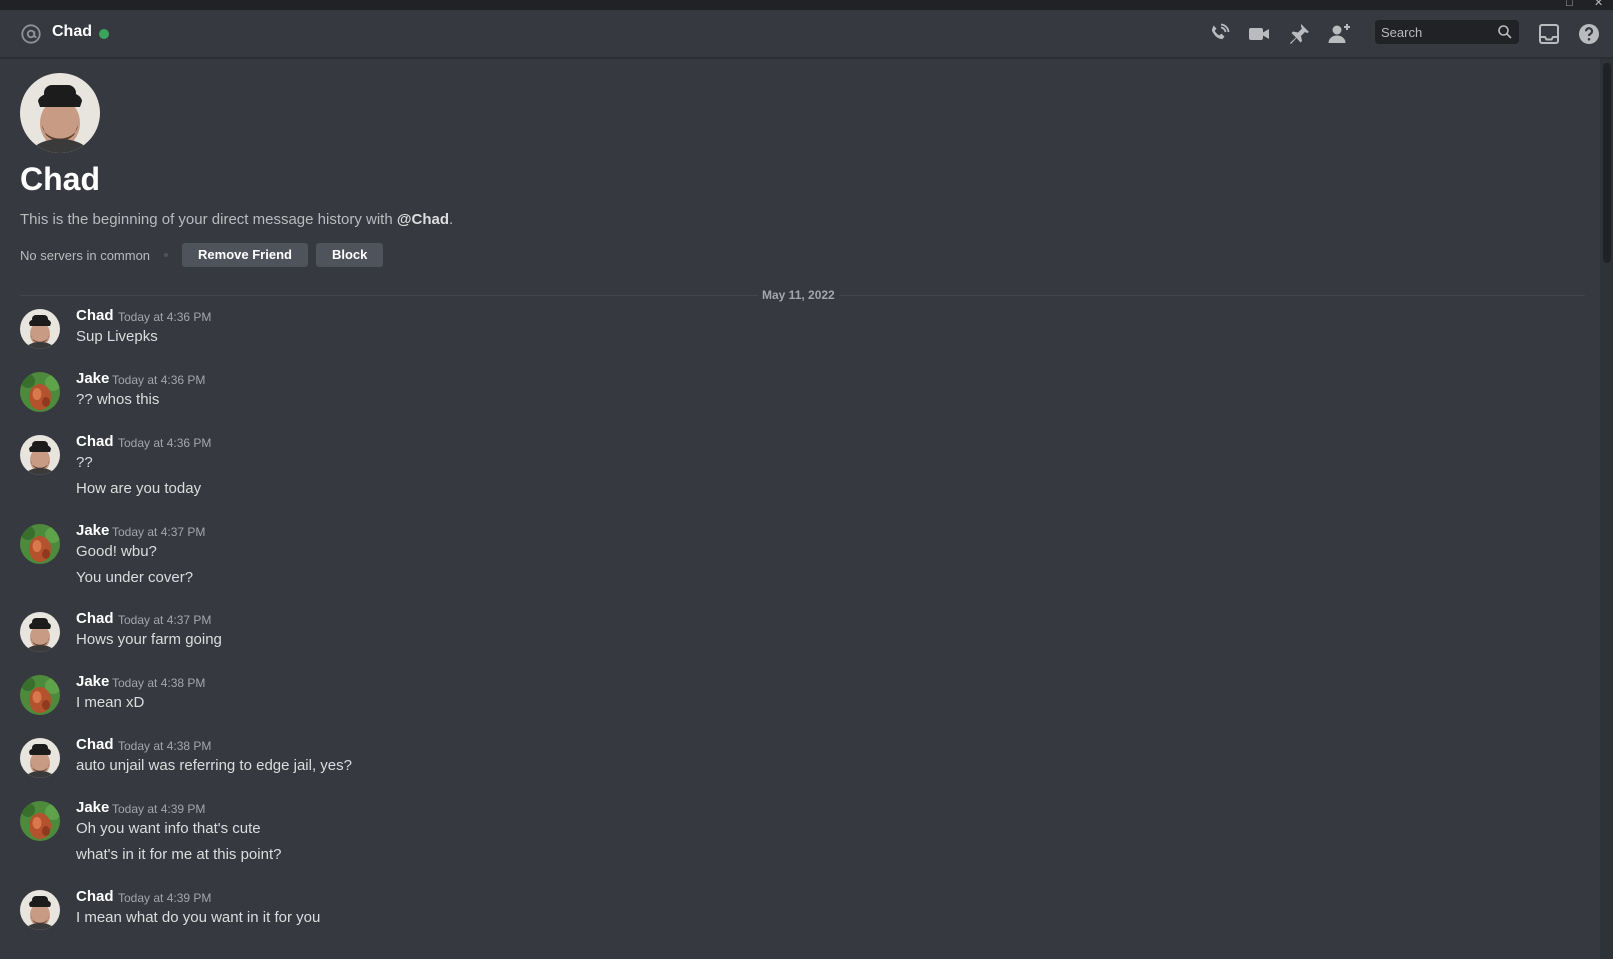 The width and height of the screenshot is (1613, 959). I want to click on message-text: Good! wbu?, so click(116, 551).